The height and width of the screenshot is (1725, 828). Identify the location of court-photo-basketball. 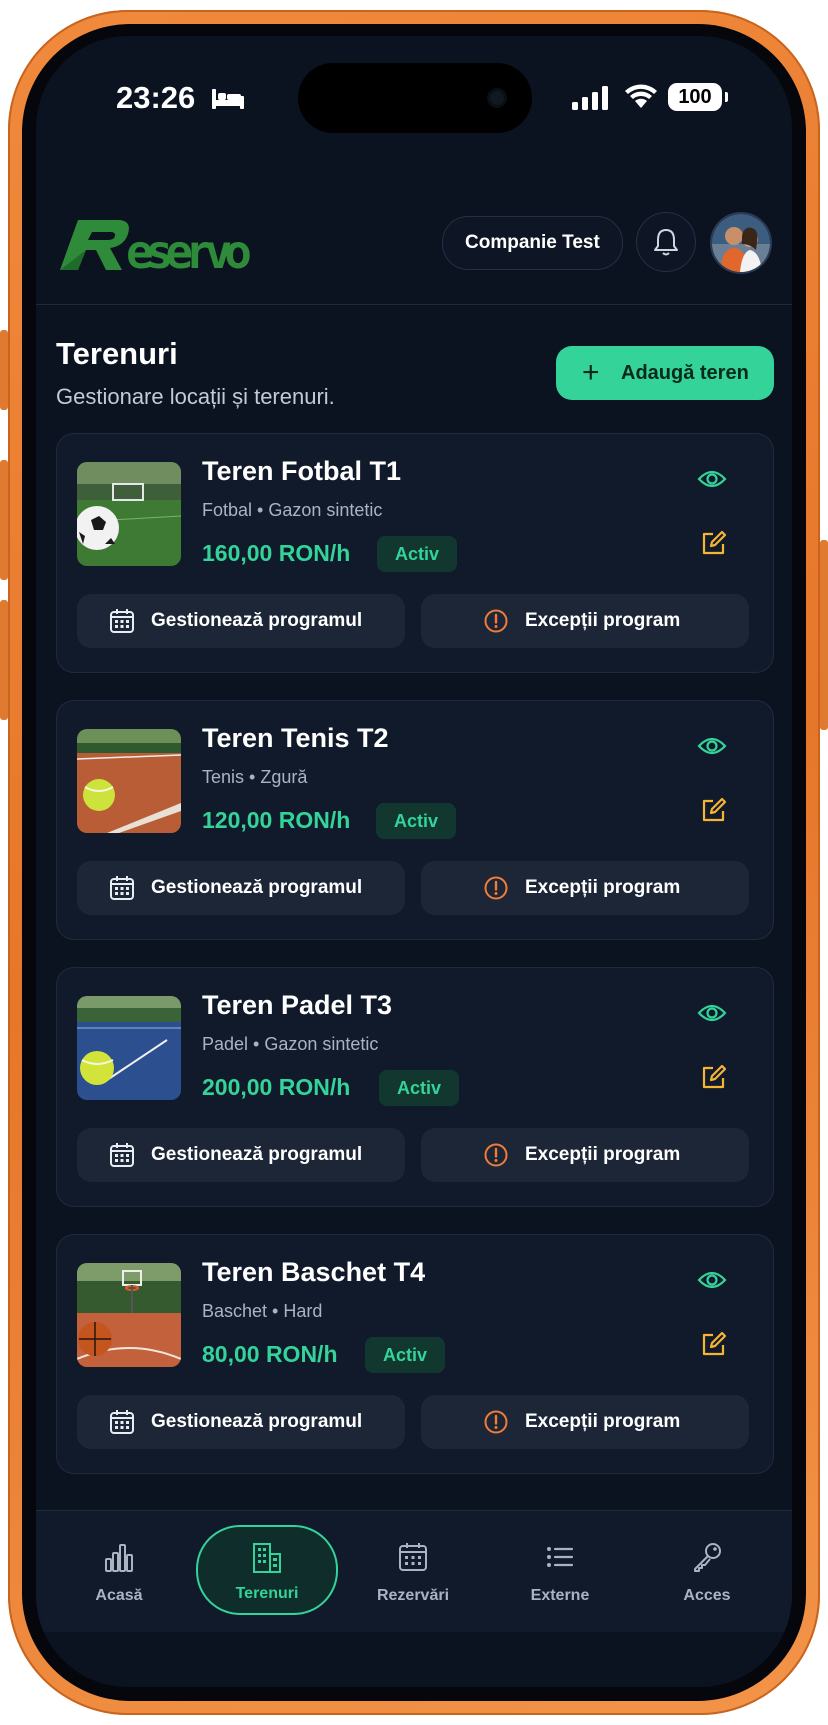
(129, 1315).